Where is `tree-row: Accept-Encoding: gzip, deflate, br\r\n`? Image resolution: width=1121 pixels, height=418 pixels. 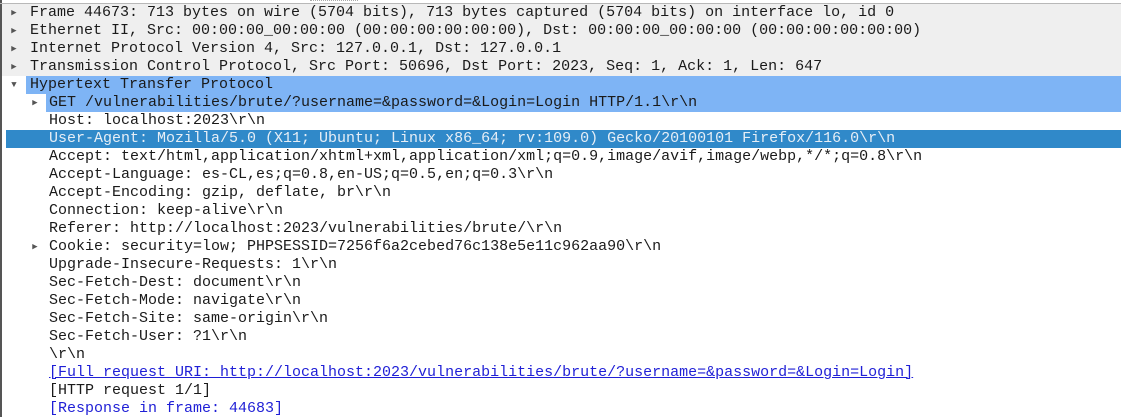 tree-row: Accept-Encoding: gzip, deflate, br\r\n is located at coordinates (560, 193).